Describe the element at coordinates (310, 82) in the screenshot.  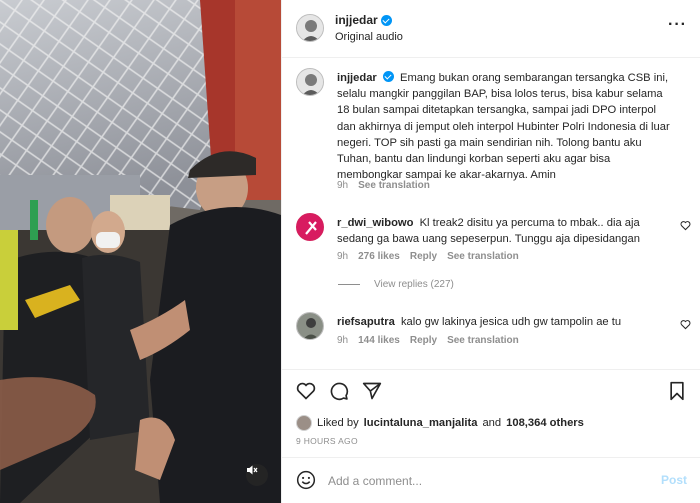
I see `caption-author-avatar` at that location.